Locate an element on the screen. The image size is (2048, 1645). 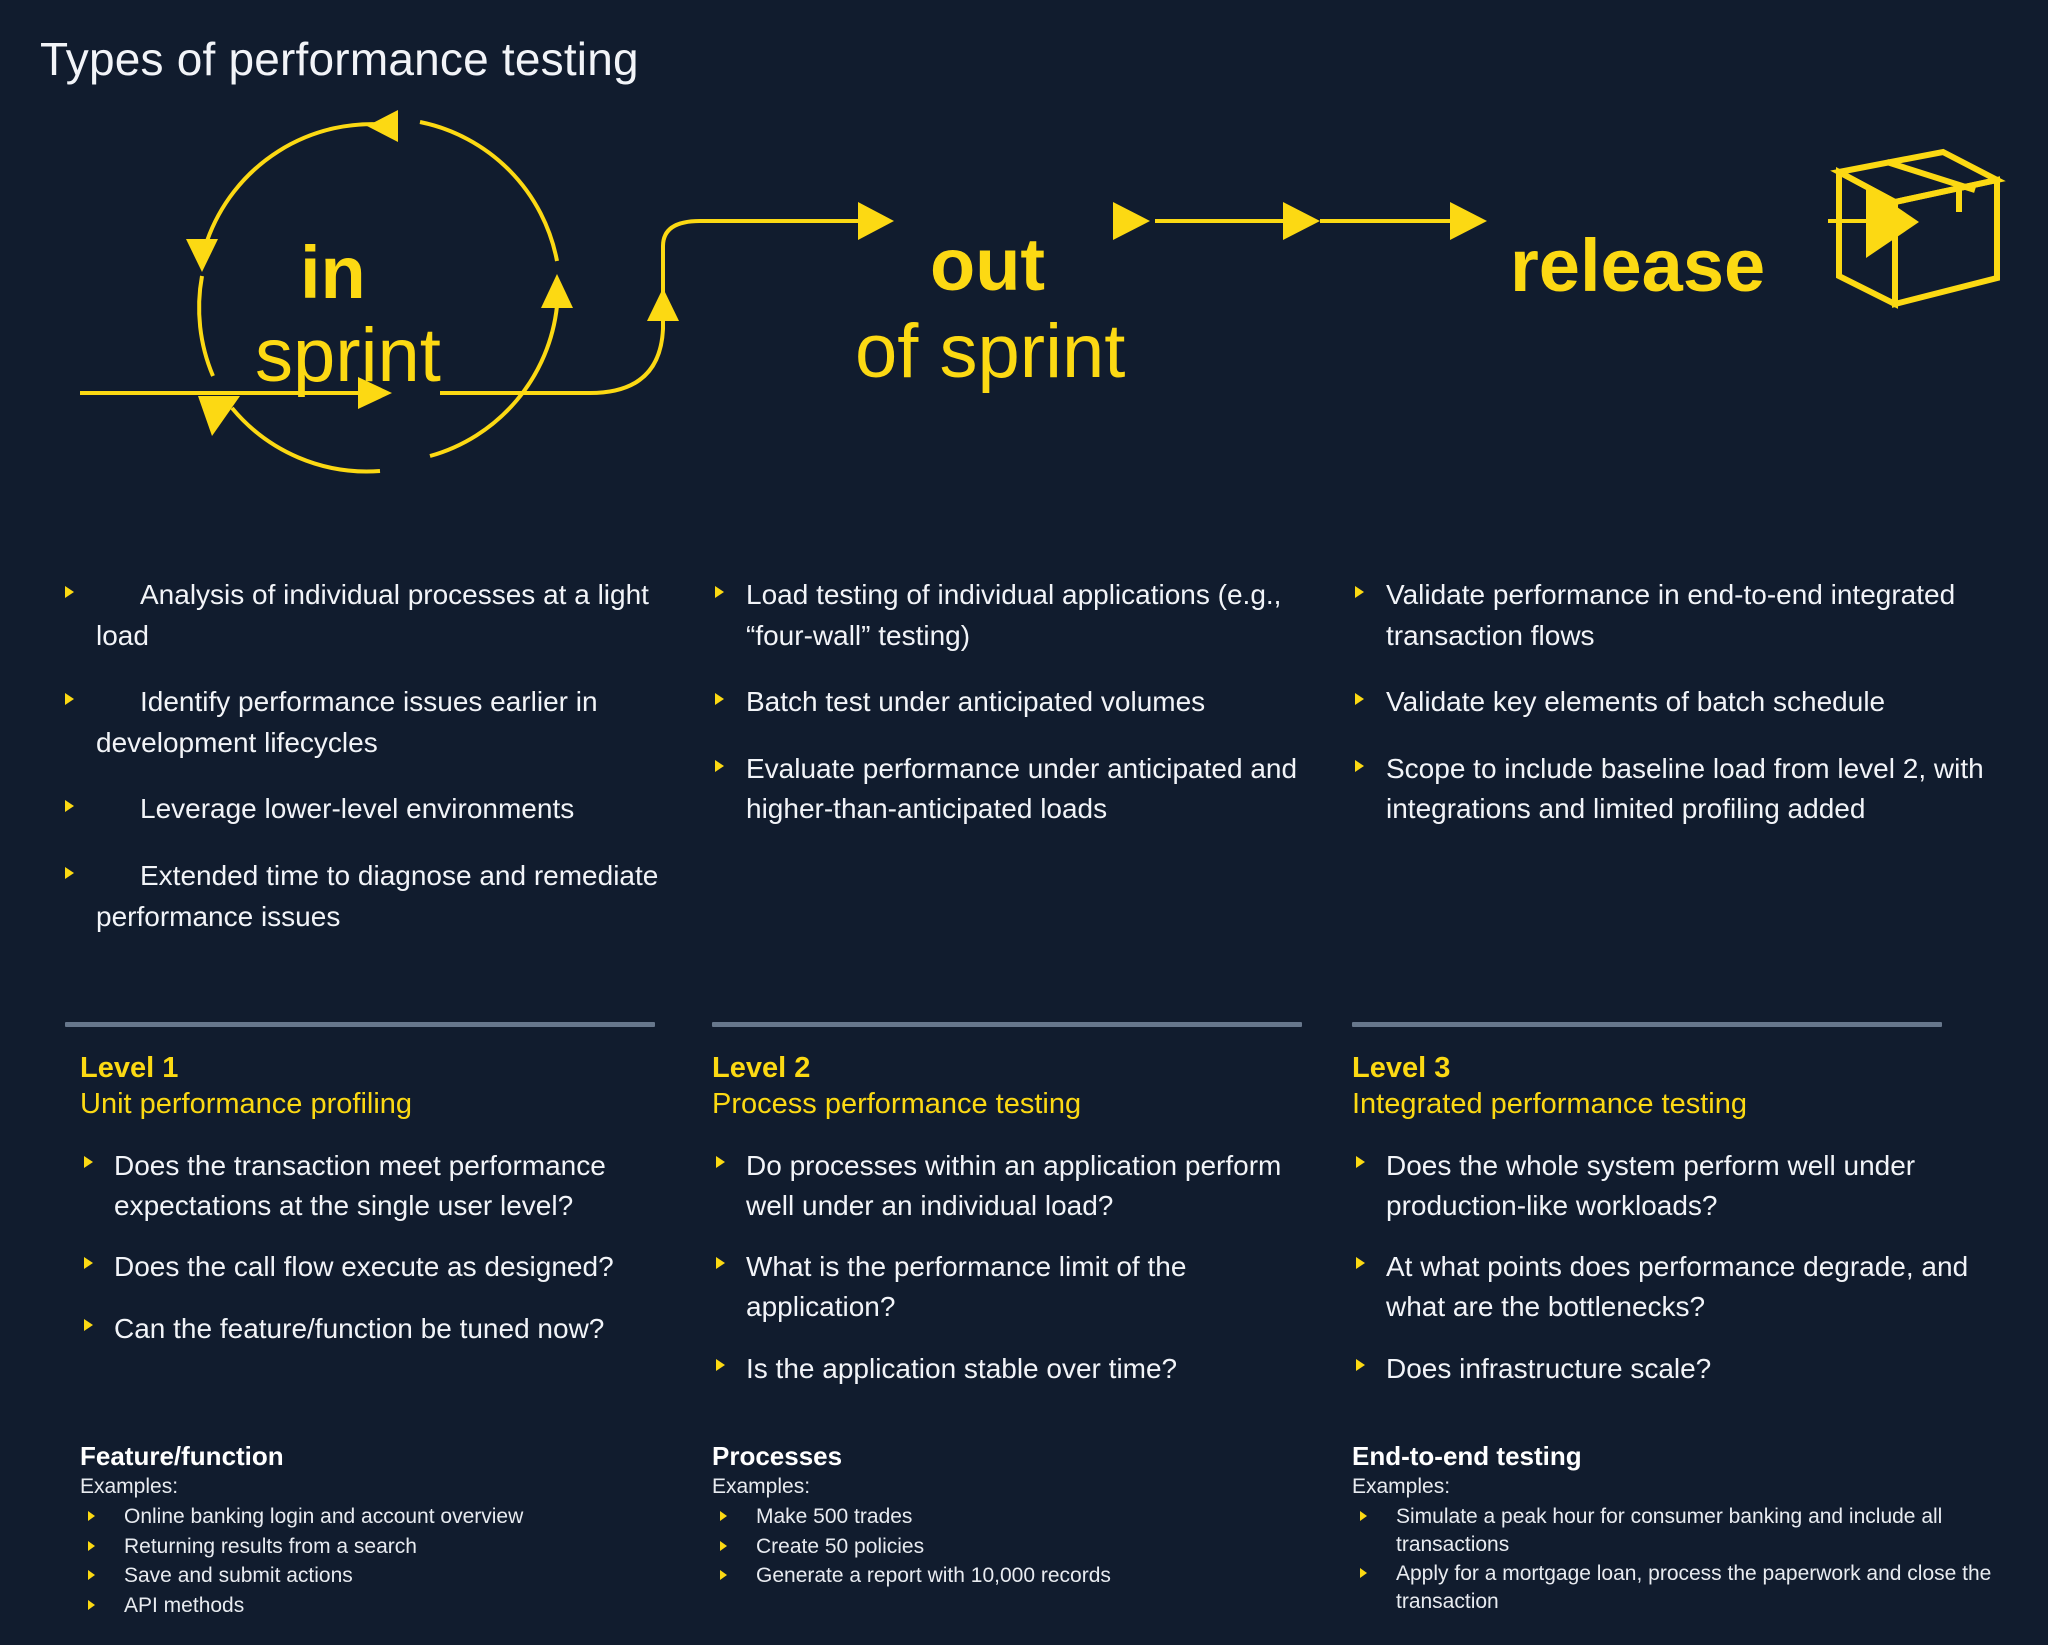
stage-out-label: out is located at coordinates (988, 264).